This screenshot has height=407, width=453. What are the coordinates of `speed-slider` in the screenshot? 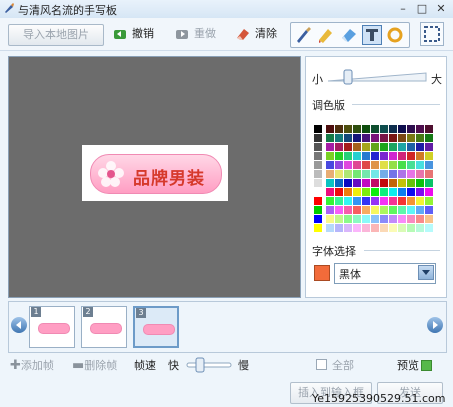 It's located at (209, 365).